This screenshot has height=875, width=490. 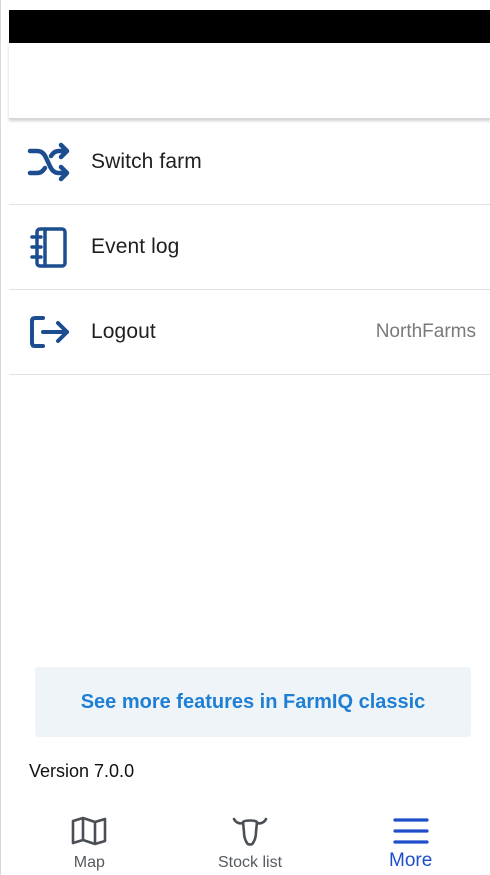 I want to click on menu-item-label: Event log, so click(x=135, y=246).